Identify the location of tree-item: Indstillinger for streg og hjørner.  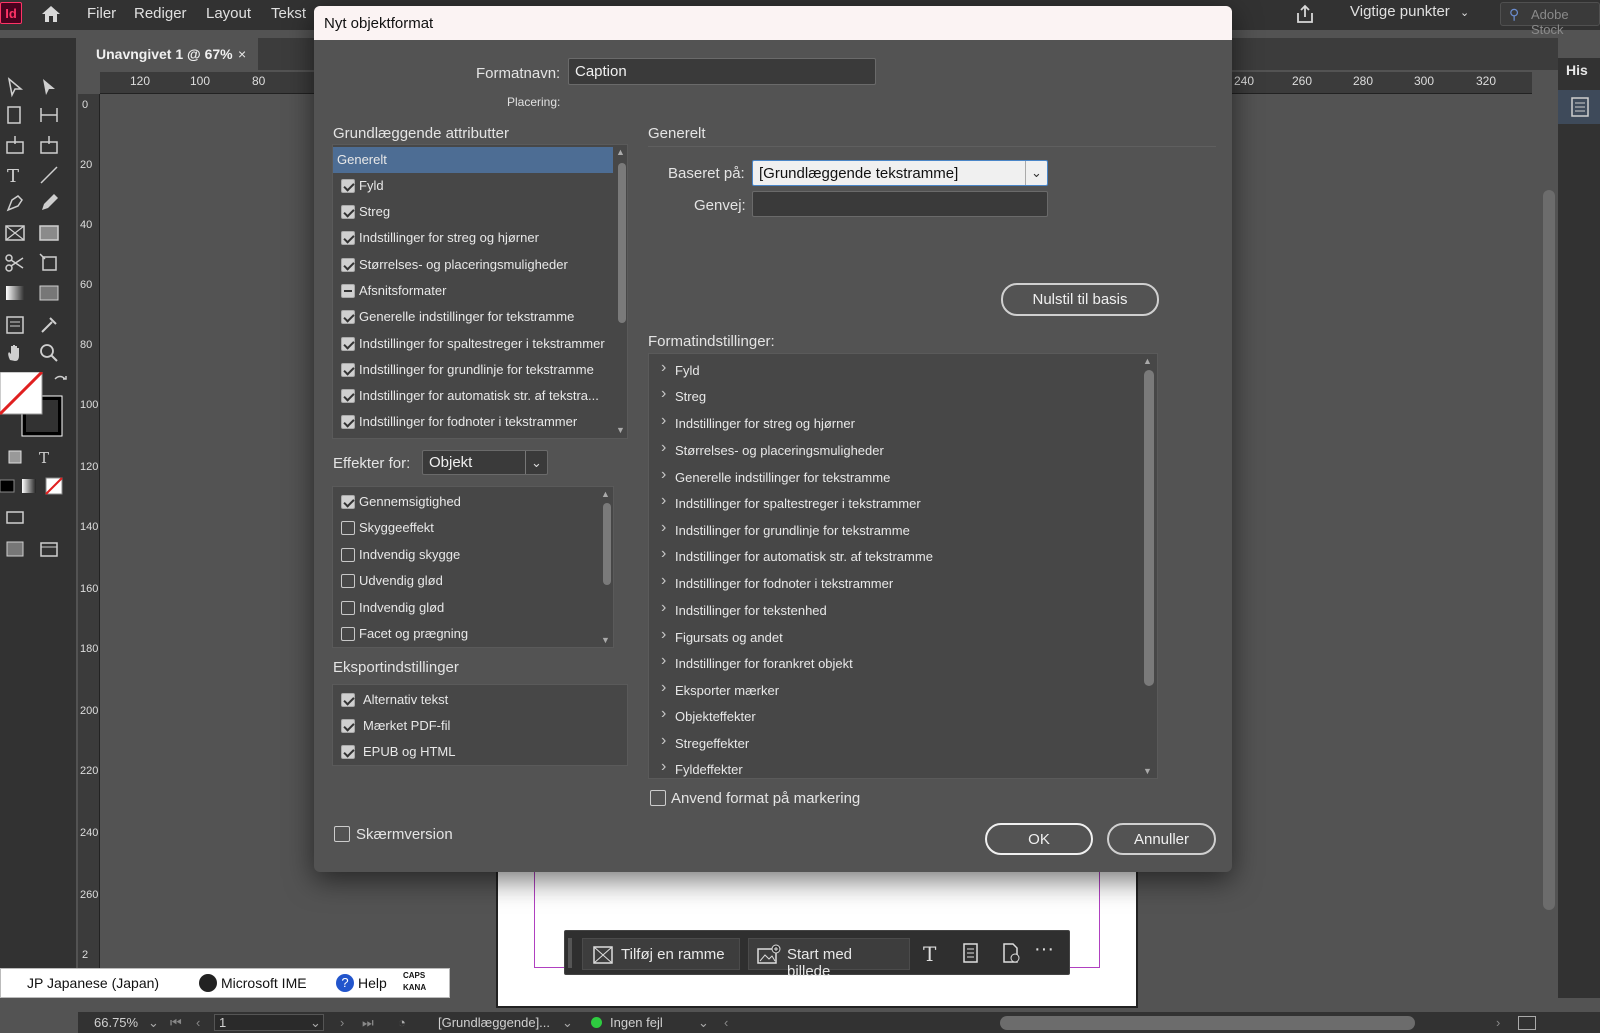
(756, 424).